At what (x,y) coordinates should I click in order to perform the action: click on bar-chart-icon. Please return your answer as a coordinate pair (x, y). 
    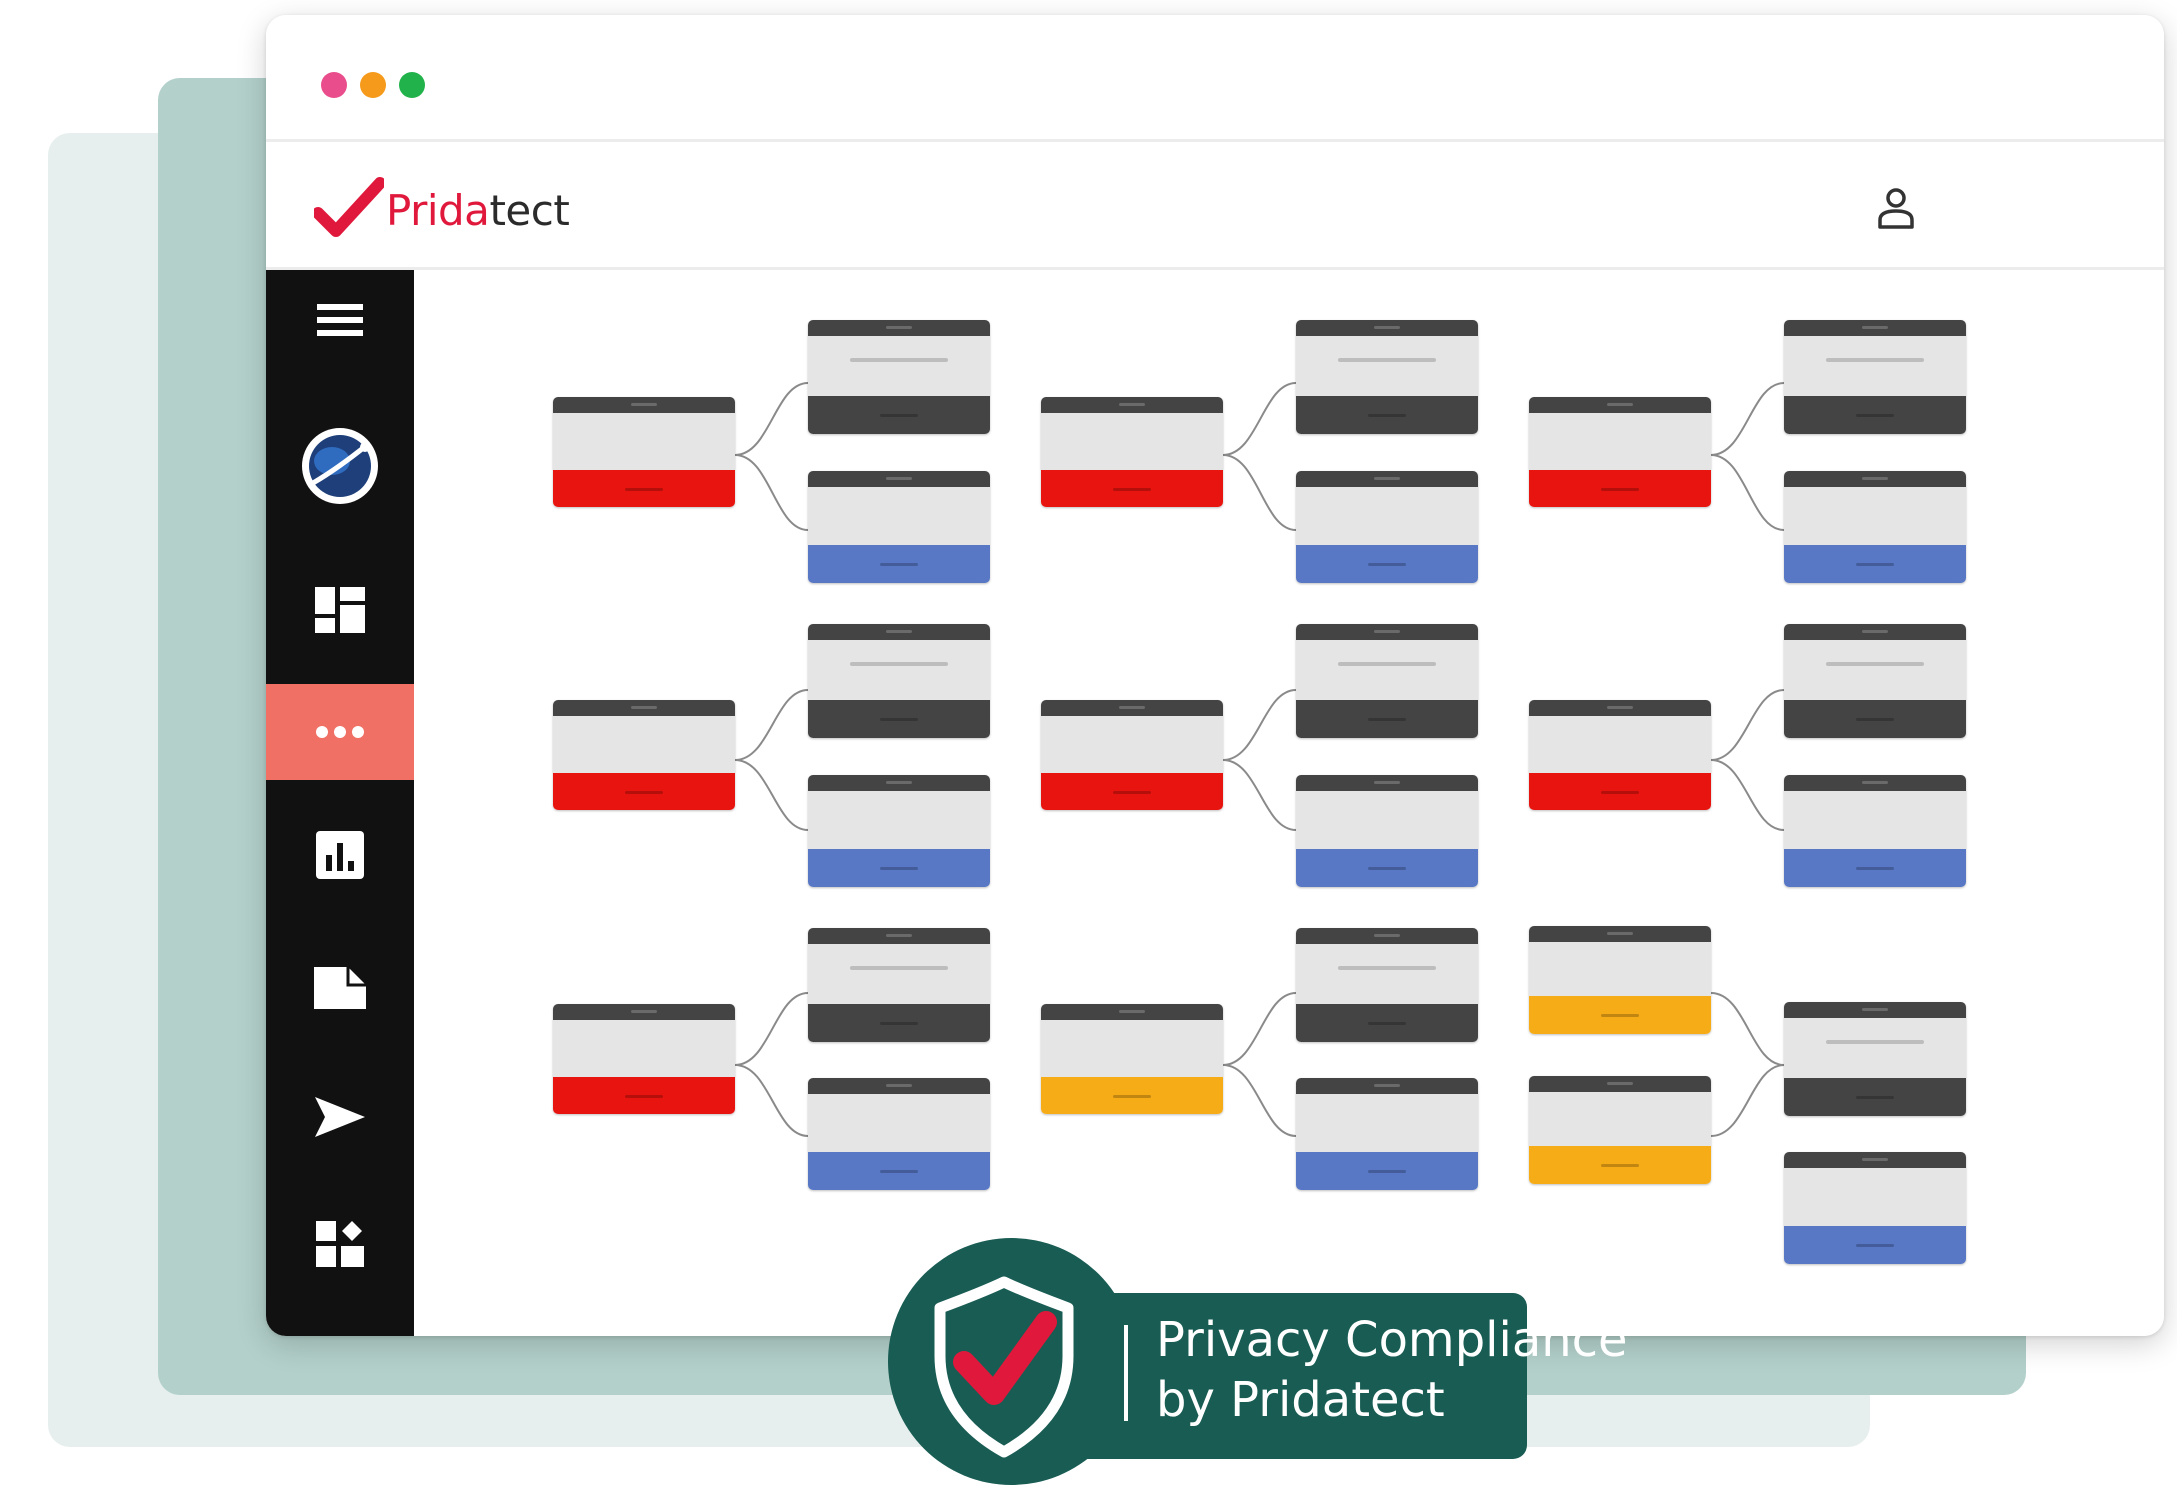
    Looking at the image, I should click on (340, 855).